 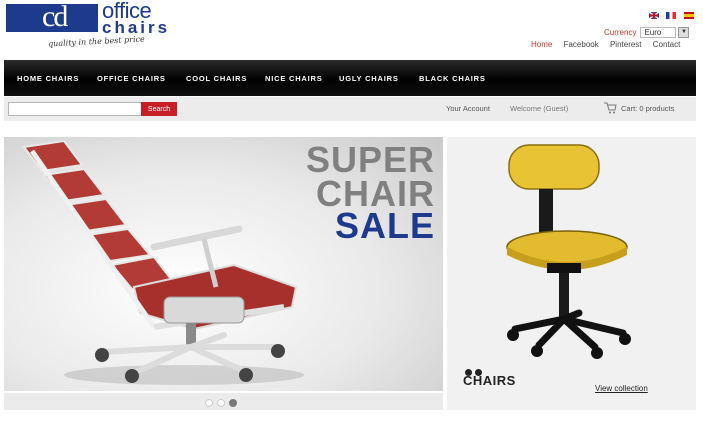 I want to click on account-link: Your Account, so click(x=468, y=108).